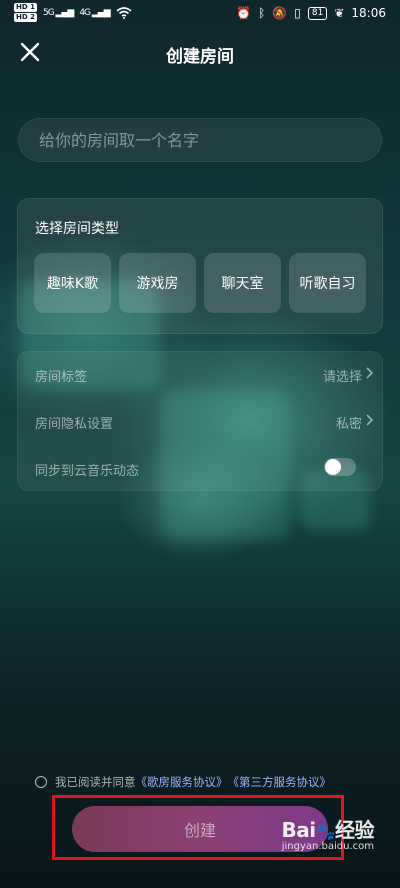 This screenshot has height=888, width=400. I want to click on third-party-agreement-link: 《第三方服务协议》, so click(280, 782).